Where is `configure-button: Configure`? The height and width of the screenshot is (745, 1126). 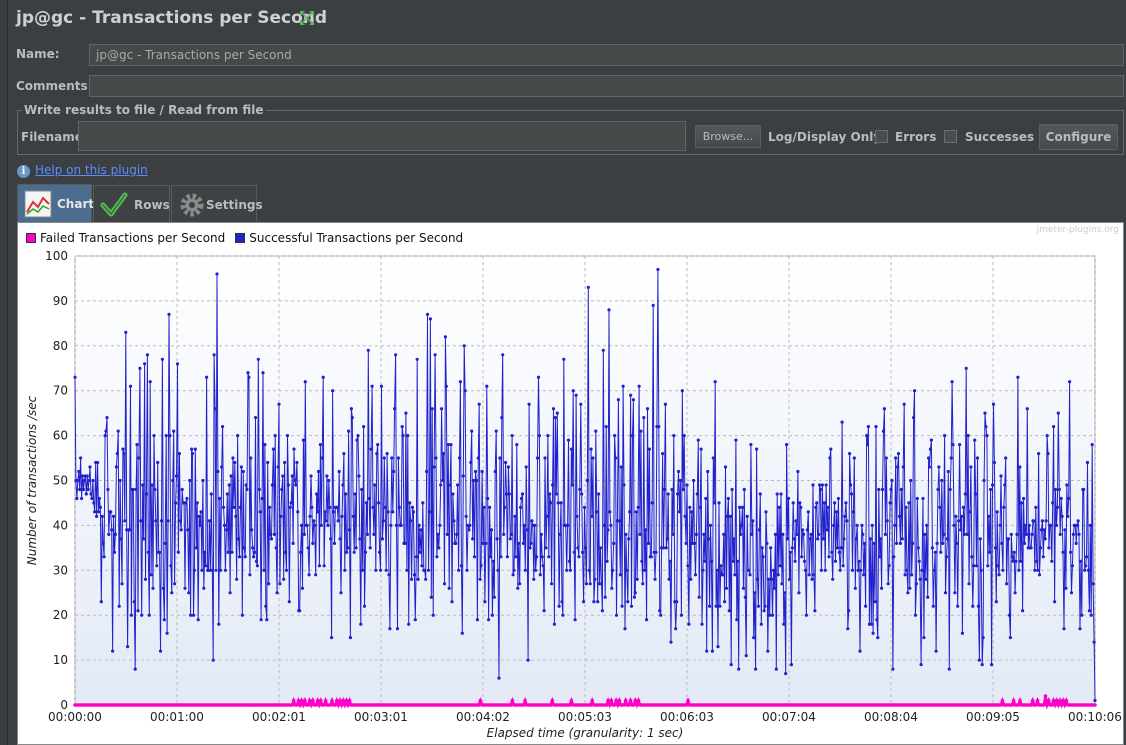
configure-button: Configure is located at coordinates (1078, 137).